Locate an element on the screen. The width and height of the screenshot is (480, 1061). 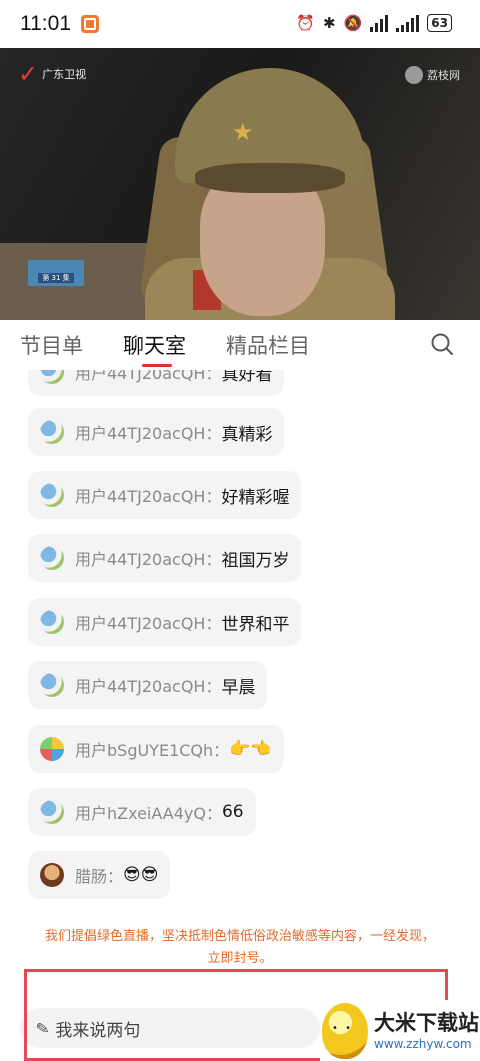
star-icon: ★ is located at coordinates (243, 132).